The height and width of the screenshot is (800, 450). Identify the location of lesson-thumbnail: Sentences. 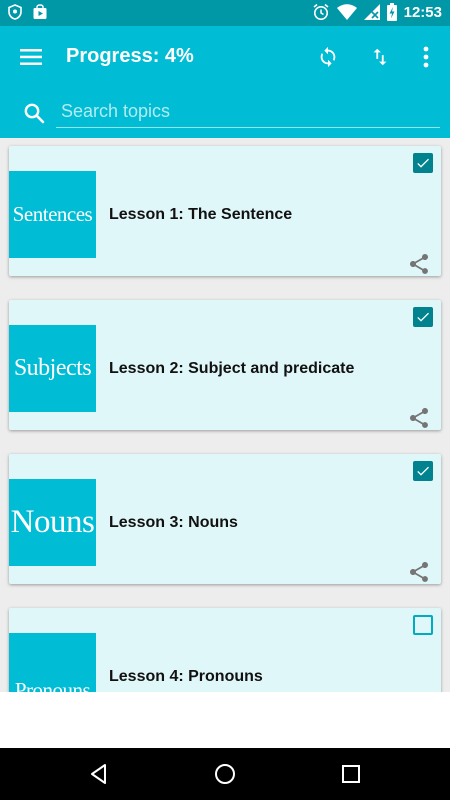
(52, 214).